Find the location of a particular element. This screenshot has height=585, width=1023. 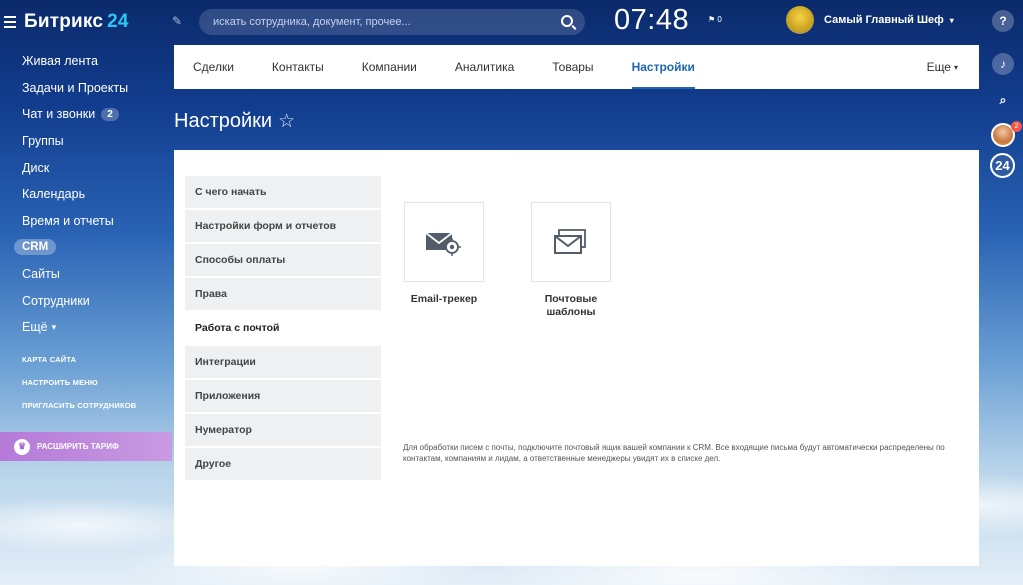

tab-analytics: Аналитика is located at coordinates (484, 67).